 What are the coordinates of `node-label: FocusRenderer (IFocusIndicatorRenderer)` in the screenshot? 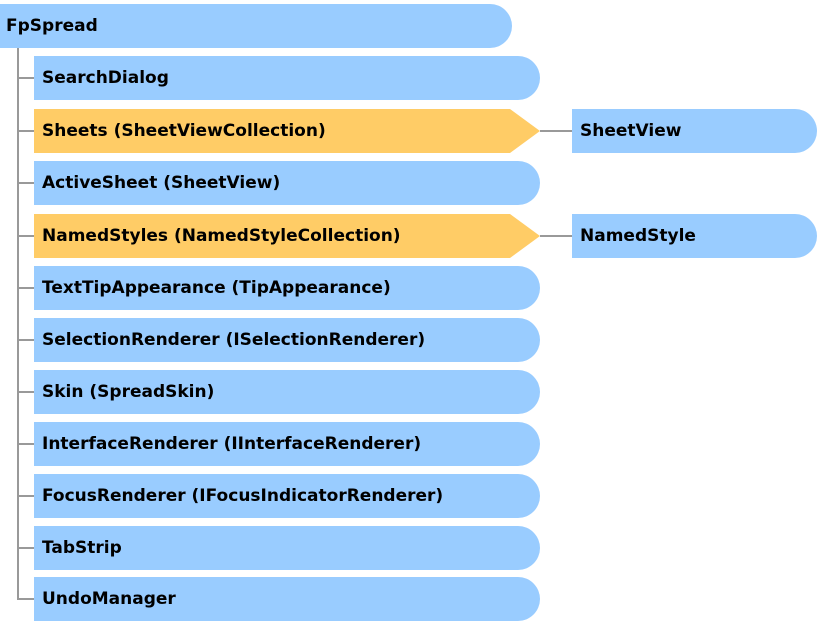 It's located at (243, 496).